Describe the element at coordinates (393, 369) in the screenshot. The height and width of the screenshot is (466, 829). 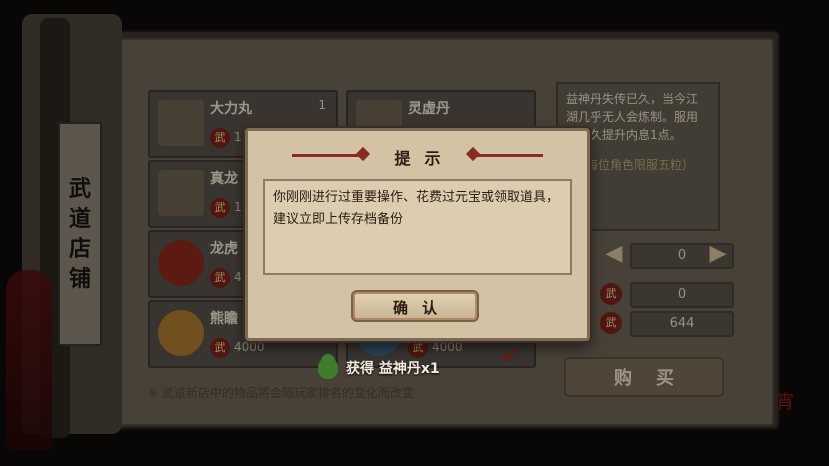
I see `toast-text: 获得 益神丹x1` at that location.